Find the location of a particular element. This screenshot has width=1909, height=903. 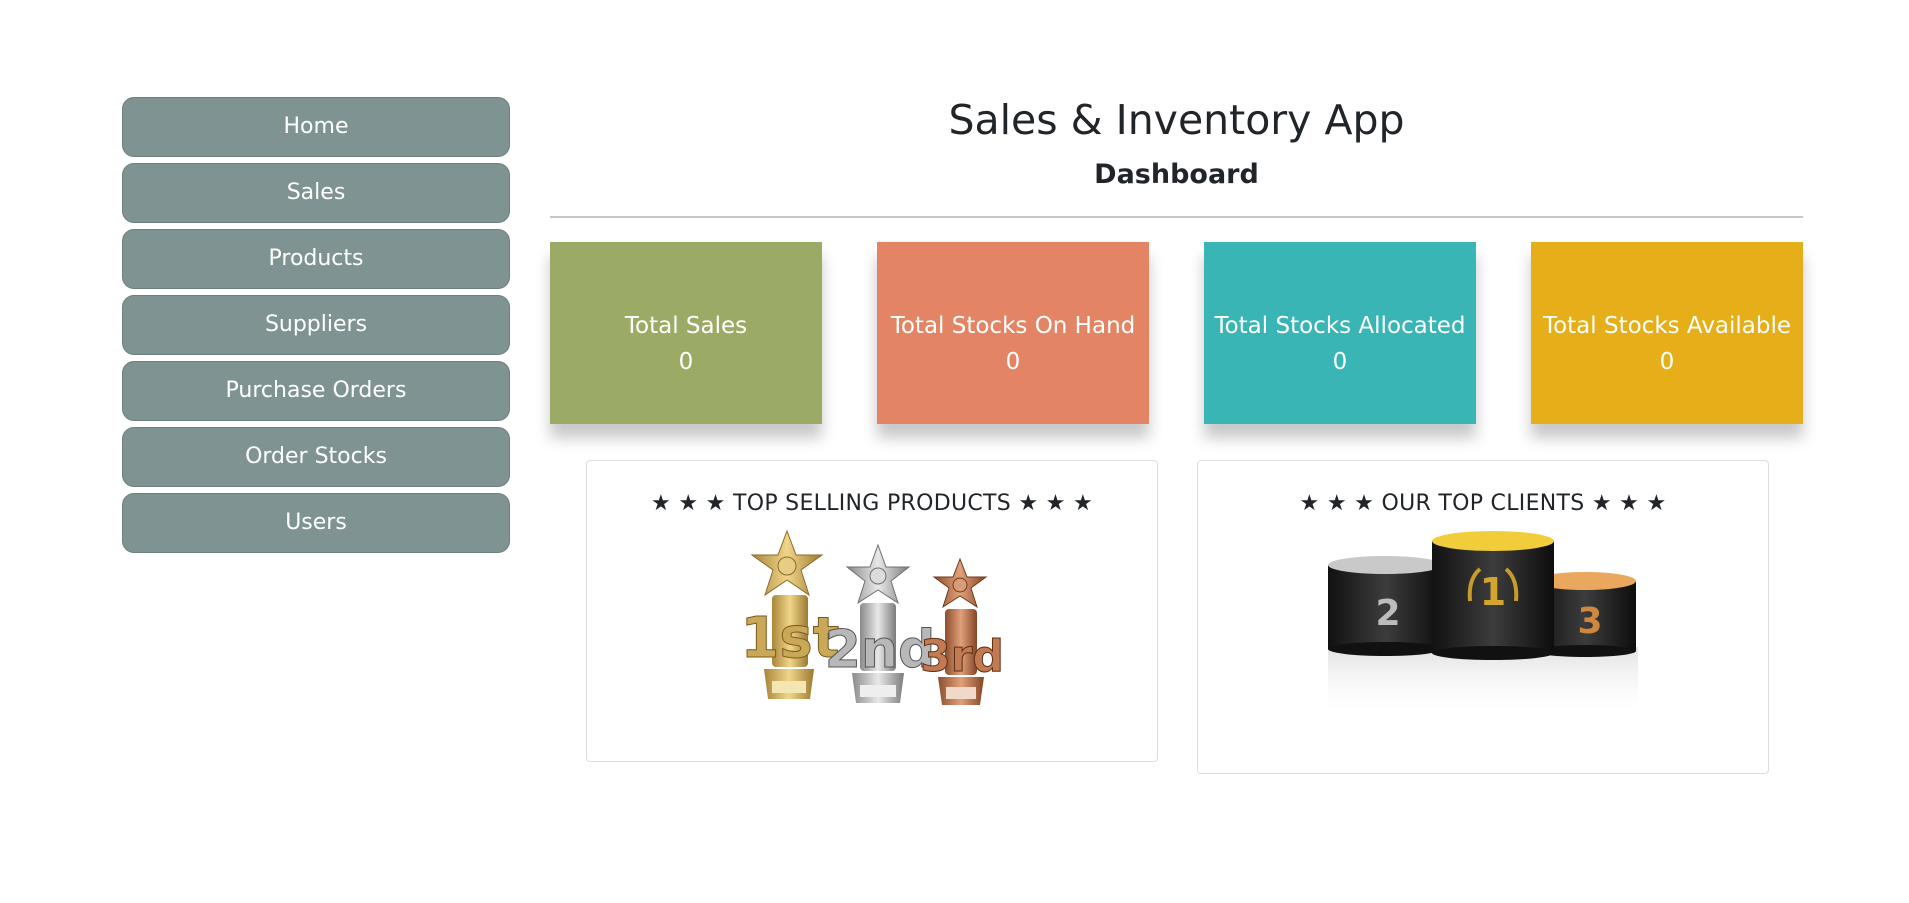

stat-card-total-stocks-available: Total Stocks Available 0 is located at coordinates (1667, 333).